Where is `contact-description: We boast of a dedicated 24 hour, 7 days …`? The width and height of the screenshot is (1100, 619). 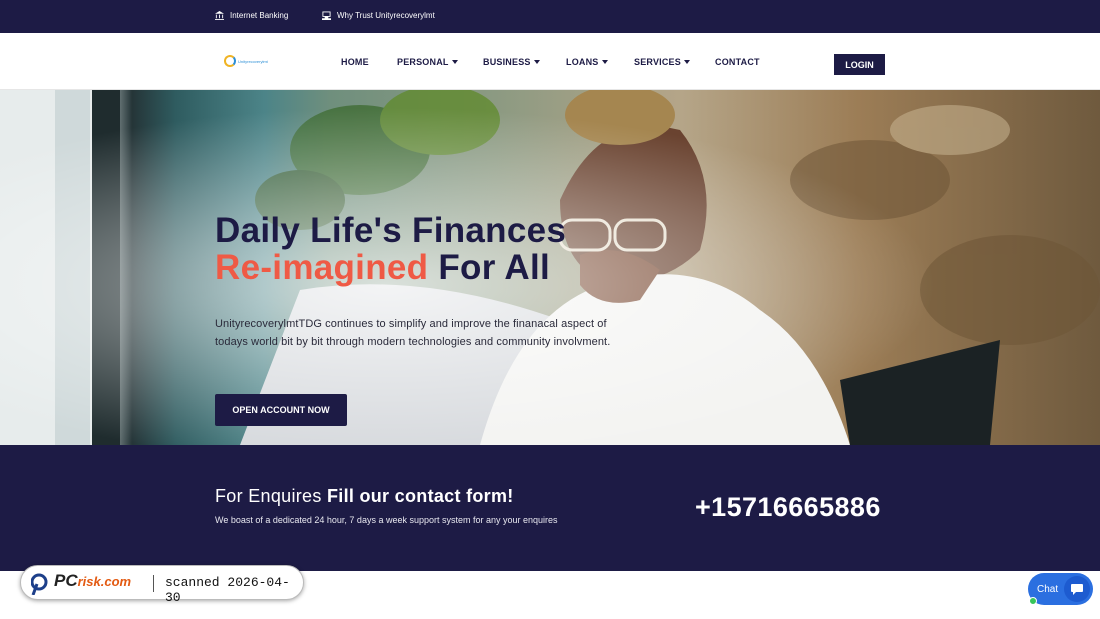 contact-description: We boast of a dedicated 24 hour, 7 days … is located at coordinates (386, 520).